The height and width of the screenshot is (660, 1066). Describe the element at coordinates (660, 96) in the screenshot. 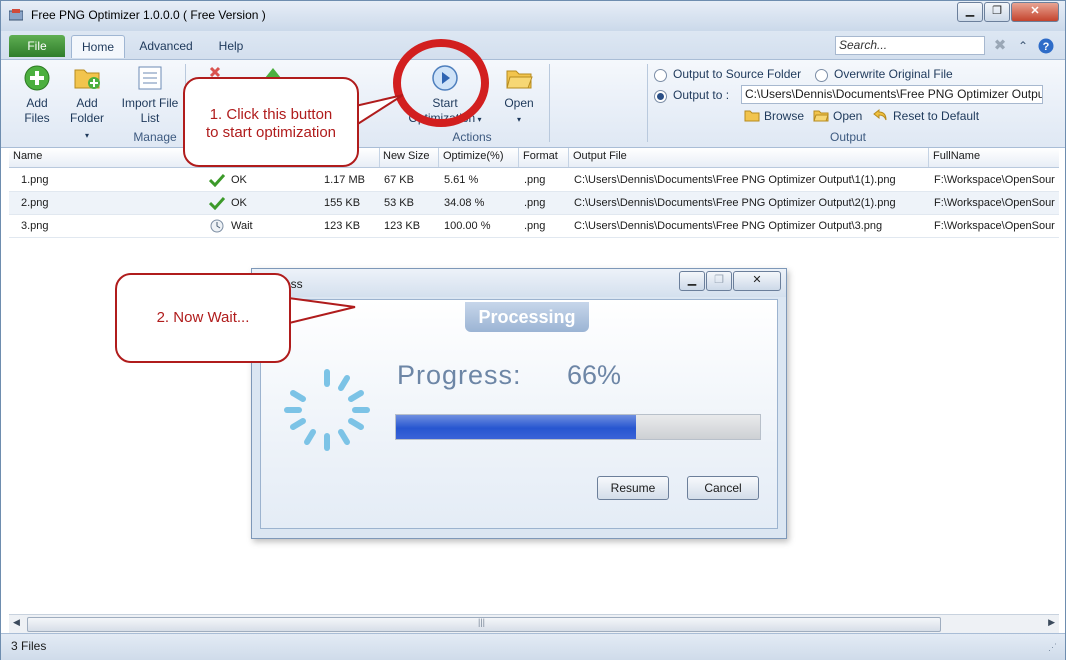

I see `output-to-radio` at that location.